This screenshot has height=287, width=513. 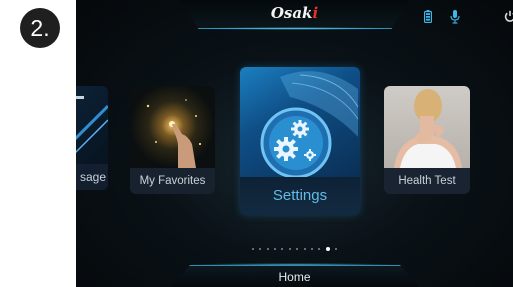 What do you see at coordinates (92, 177) in the screenshot?
I see `carousel-card-label: sage` at bounding box center [92, 177].